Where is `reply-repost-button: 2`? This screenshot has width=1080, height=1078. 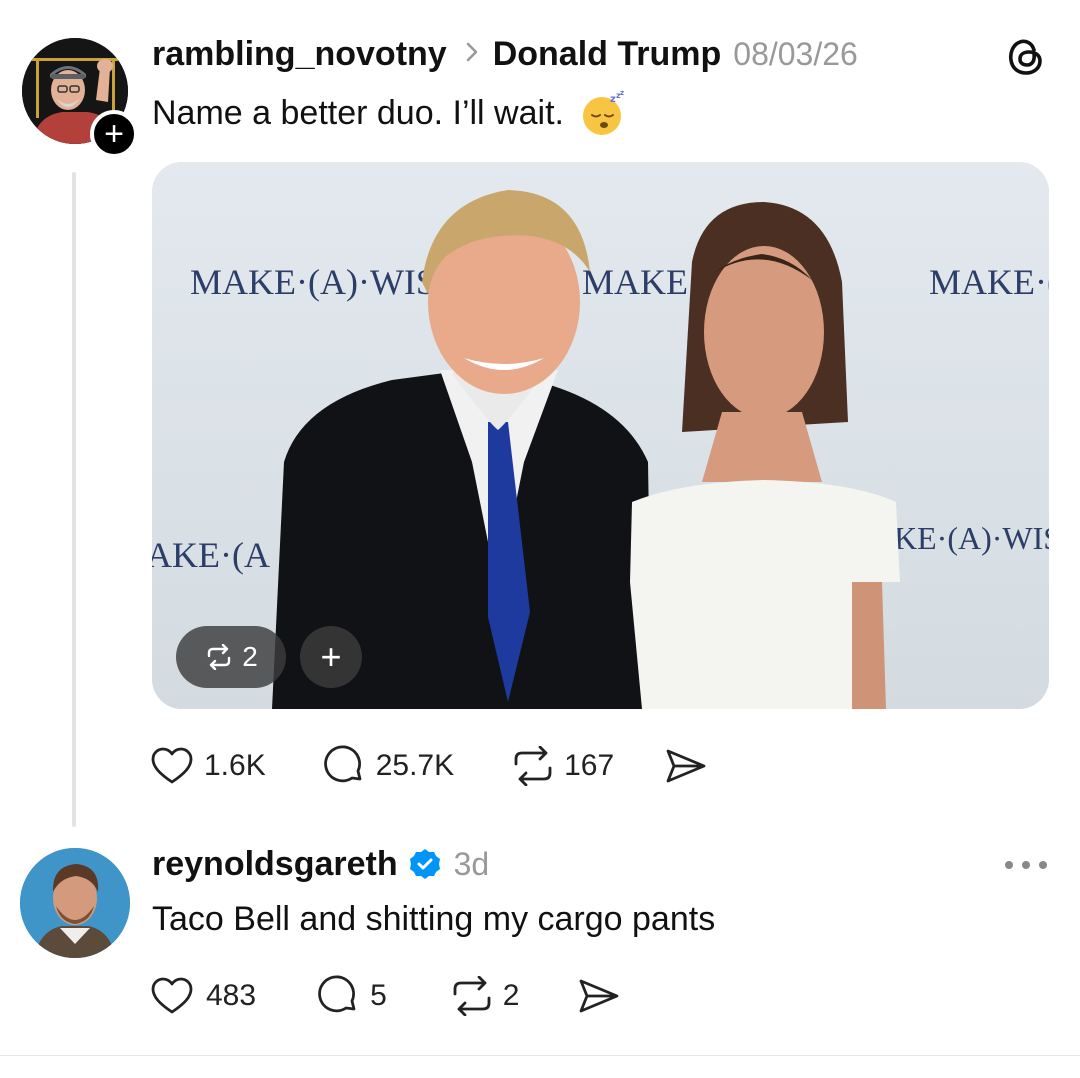
reply-repost-button: 2 is located at coordinates (484, 996).